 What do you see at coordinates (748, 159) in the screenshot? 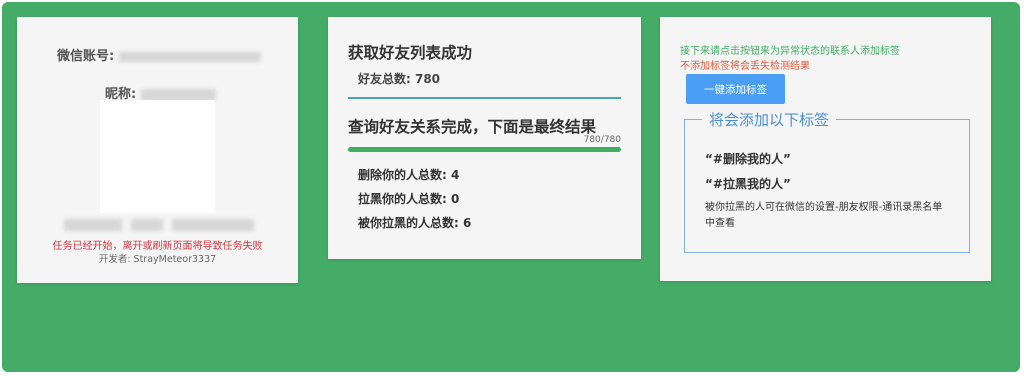
I see `tag-deleted-me: “#删除我的人”` at bounding box center [748, 159].